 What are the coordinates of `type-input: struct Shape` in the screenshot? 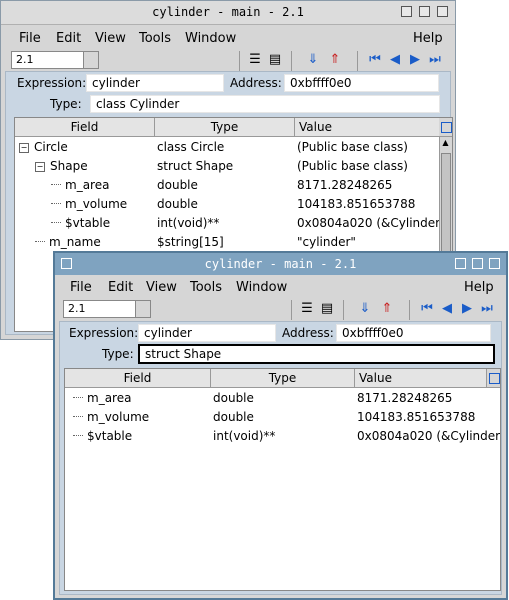 It's located at (316, 354).